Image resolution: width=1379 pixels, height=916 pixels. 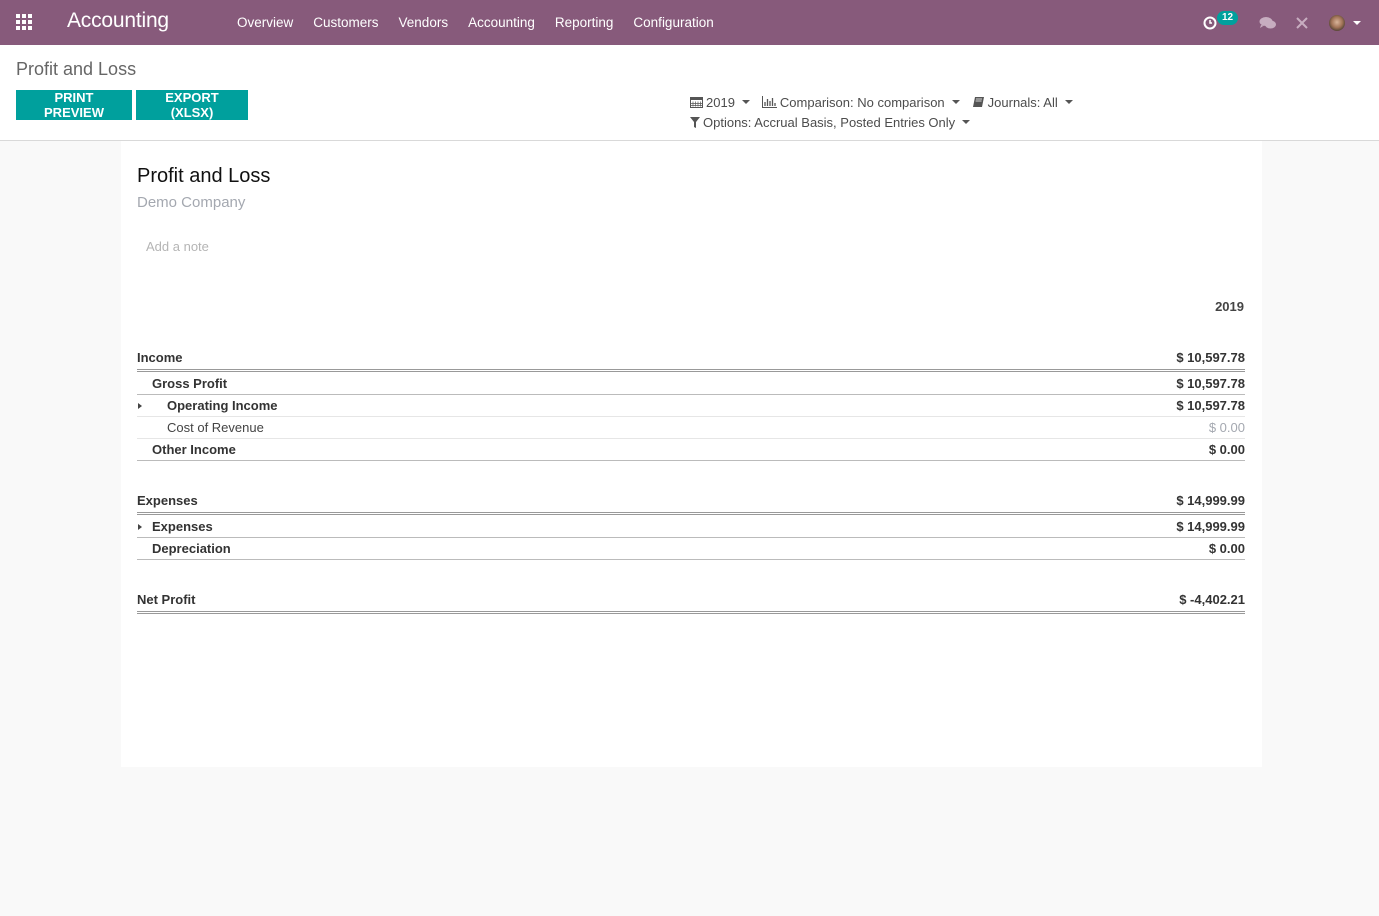 What do you see at coordinates (691, 449) in the screenshot?
I see `report-line-other-income: Other Income $ 0.00` at bounding box center [691, 449].